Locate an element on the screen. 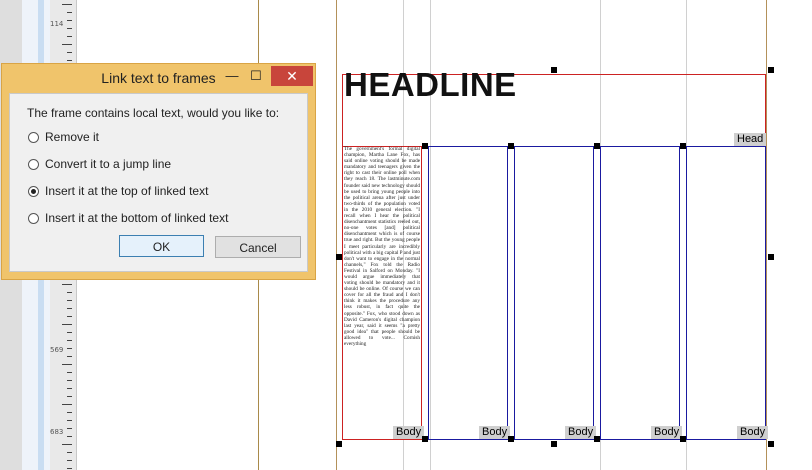  option-convert-jump-line: Convert it to a jump line is located at coordinates (99, 164).